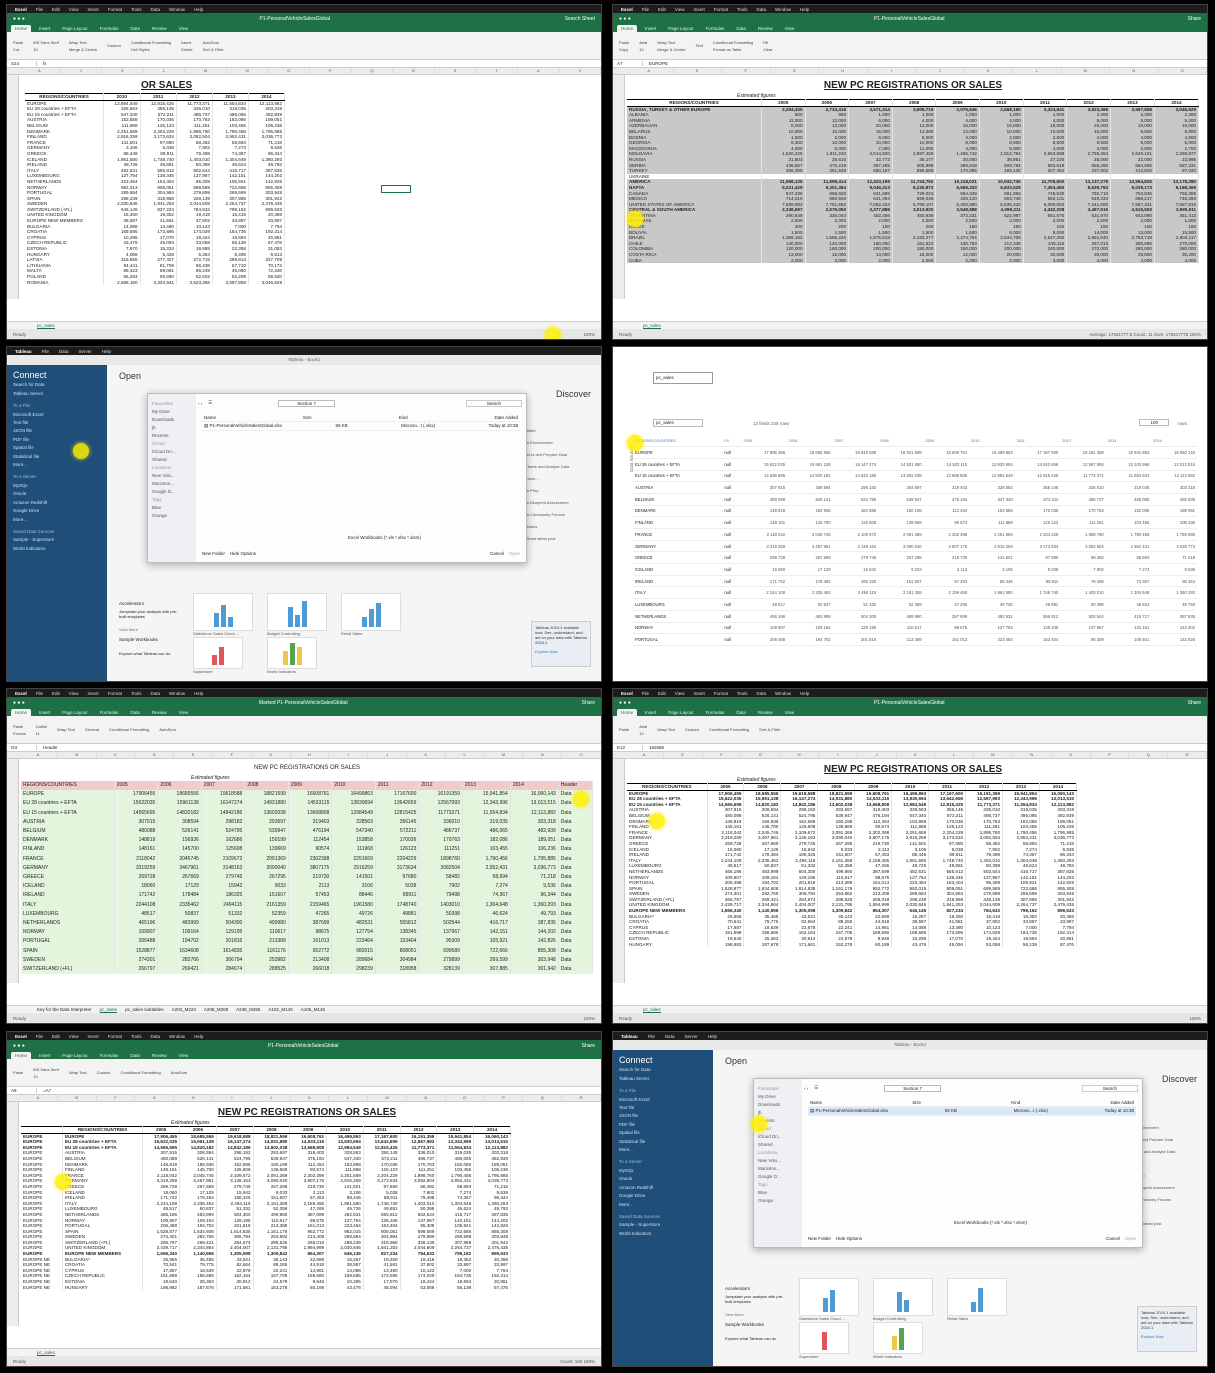 Image resolution: width=1215 pixels, height=1373 pixels. Describe the element at coordinates (230, 282) in the screenshot. I see `table-cell: 3,597,858` at that location.